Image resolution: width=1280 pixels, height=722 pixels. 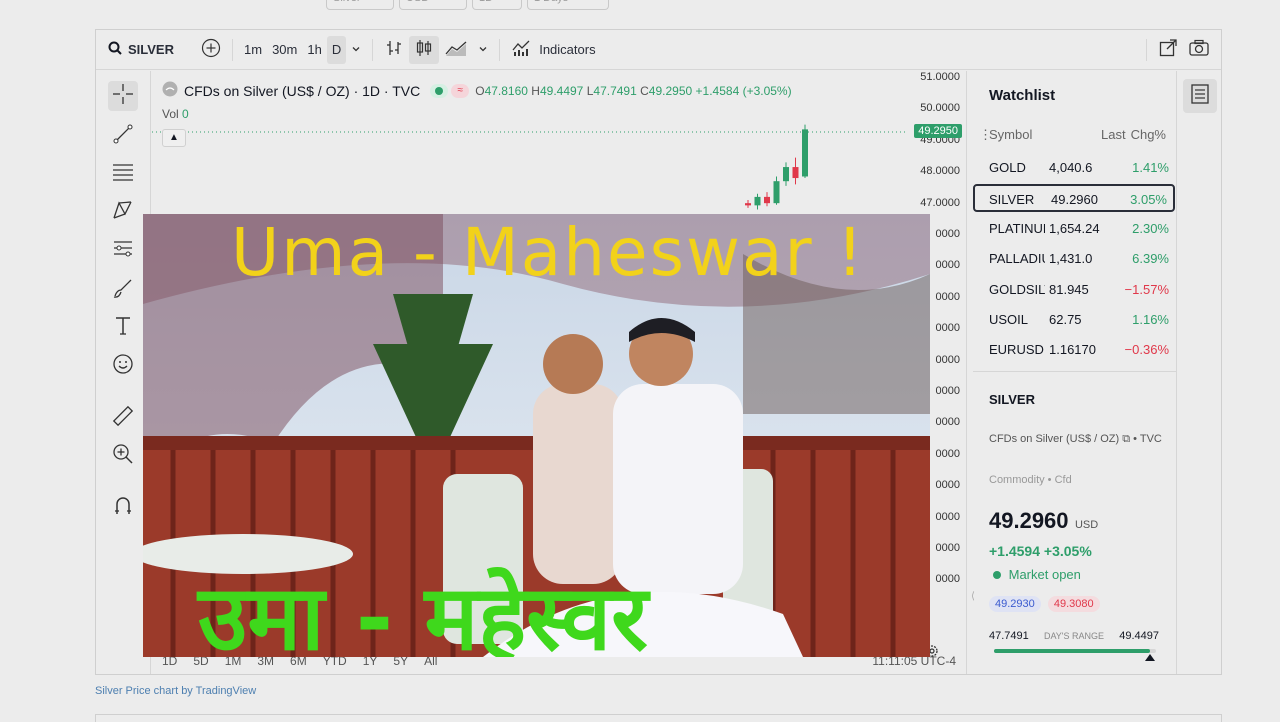 I want to click on details-change-abs: +1.4594, so click(x=1014, y=551).